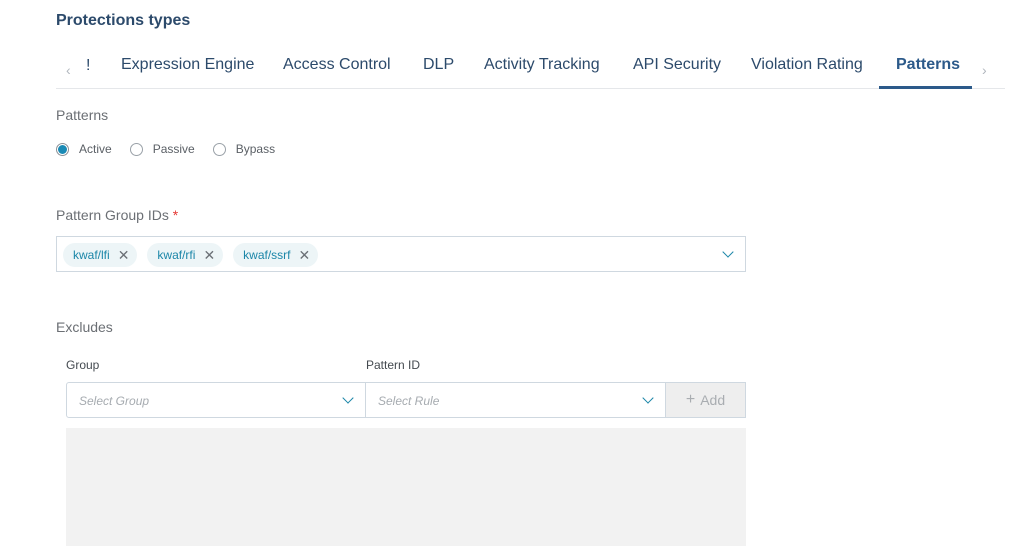  Describe the element at coordinates (337, 65) in the screenshot. I see `tab-access-control: Access Control` at that location.